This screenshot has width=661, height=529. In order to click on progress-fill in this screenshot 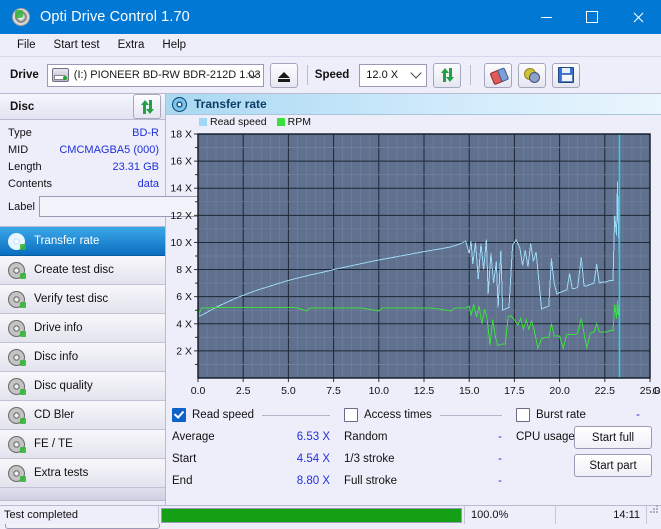, I will do `click(311, 515)`.